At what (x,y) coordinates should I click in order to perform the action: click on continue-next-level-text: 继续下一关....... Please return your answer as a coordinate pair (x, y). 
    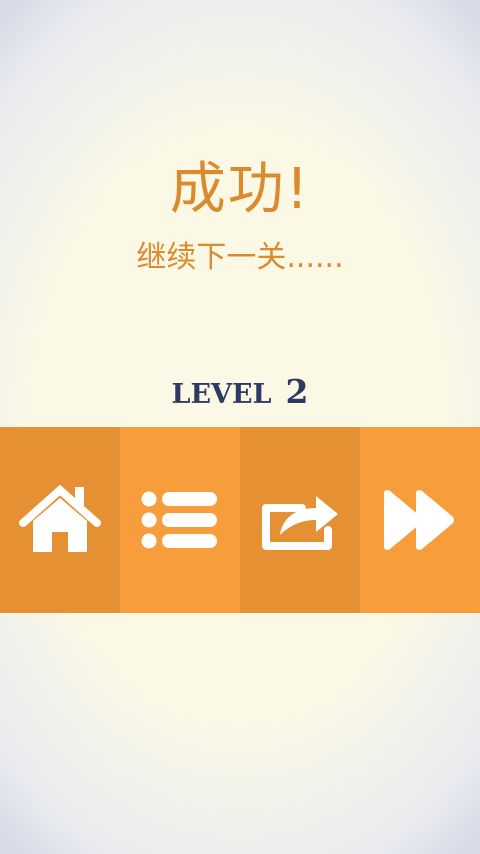
    Looking at the image, I should click on (240, 257).